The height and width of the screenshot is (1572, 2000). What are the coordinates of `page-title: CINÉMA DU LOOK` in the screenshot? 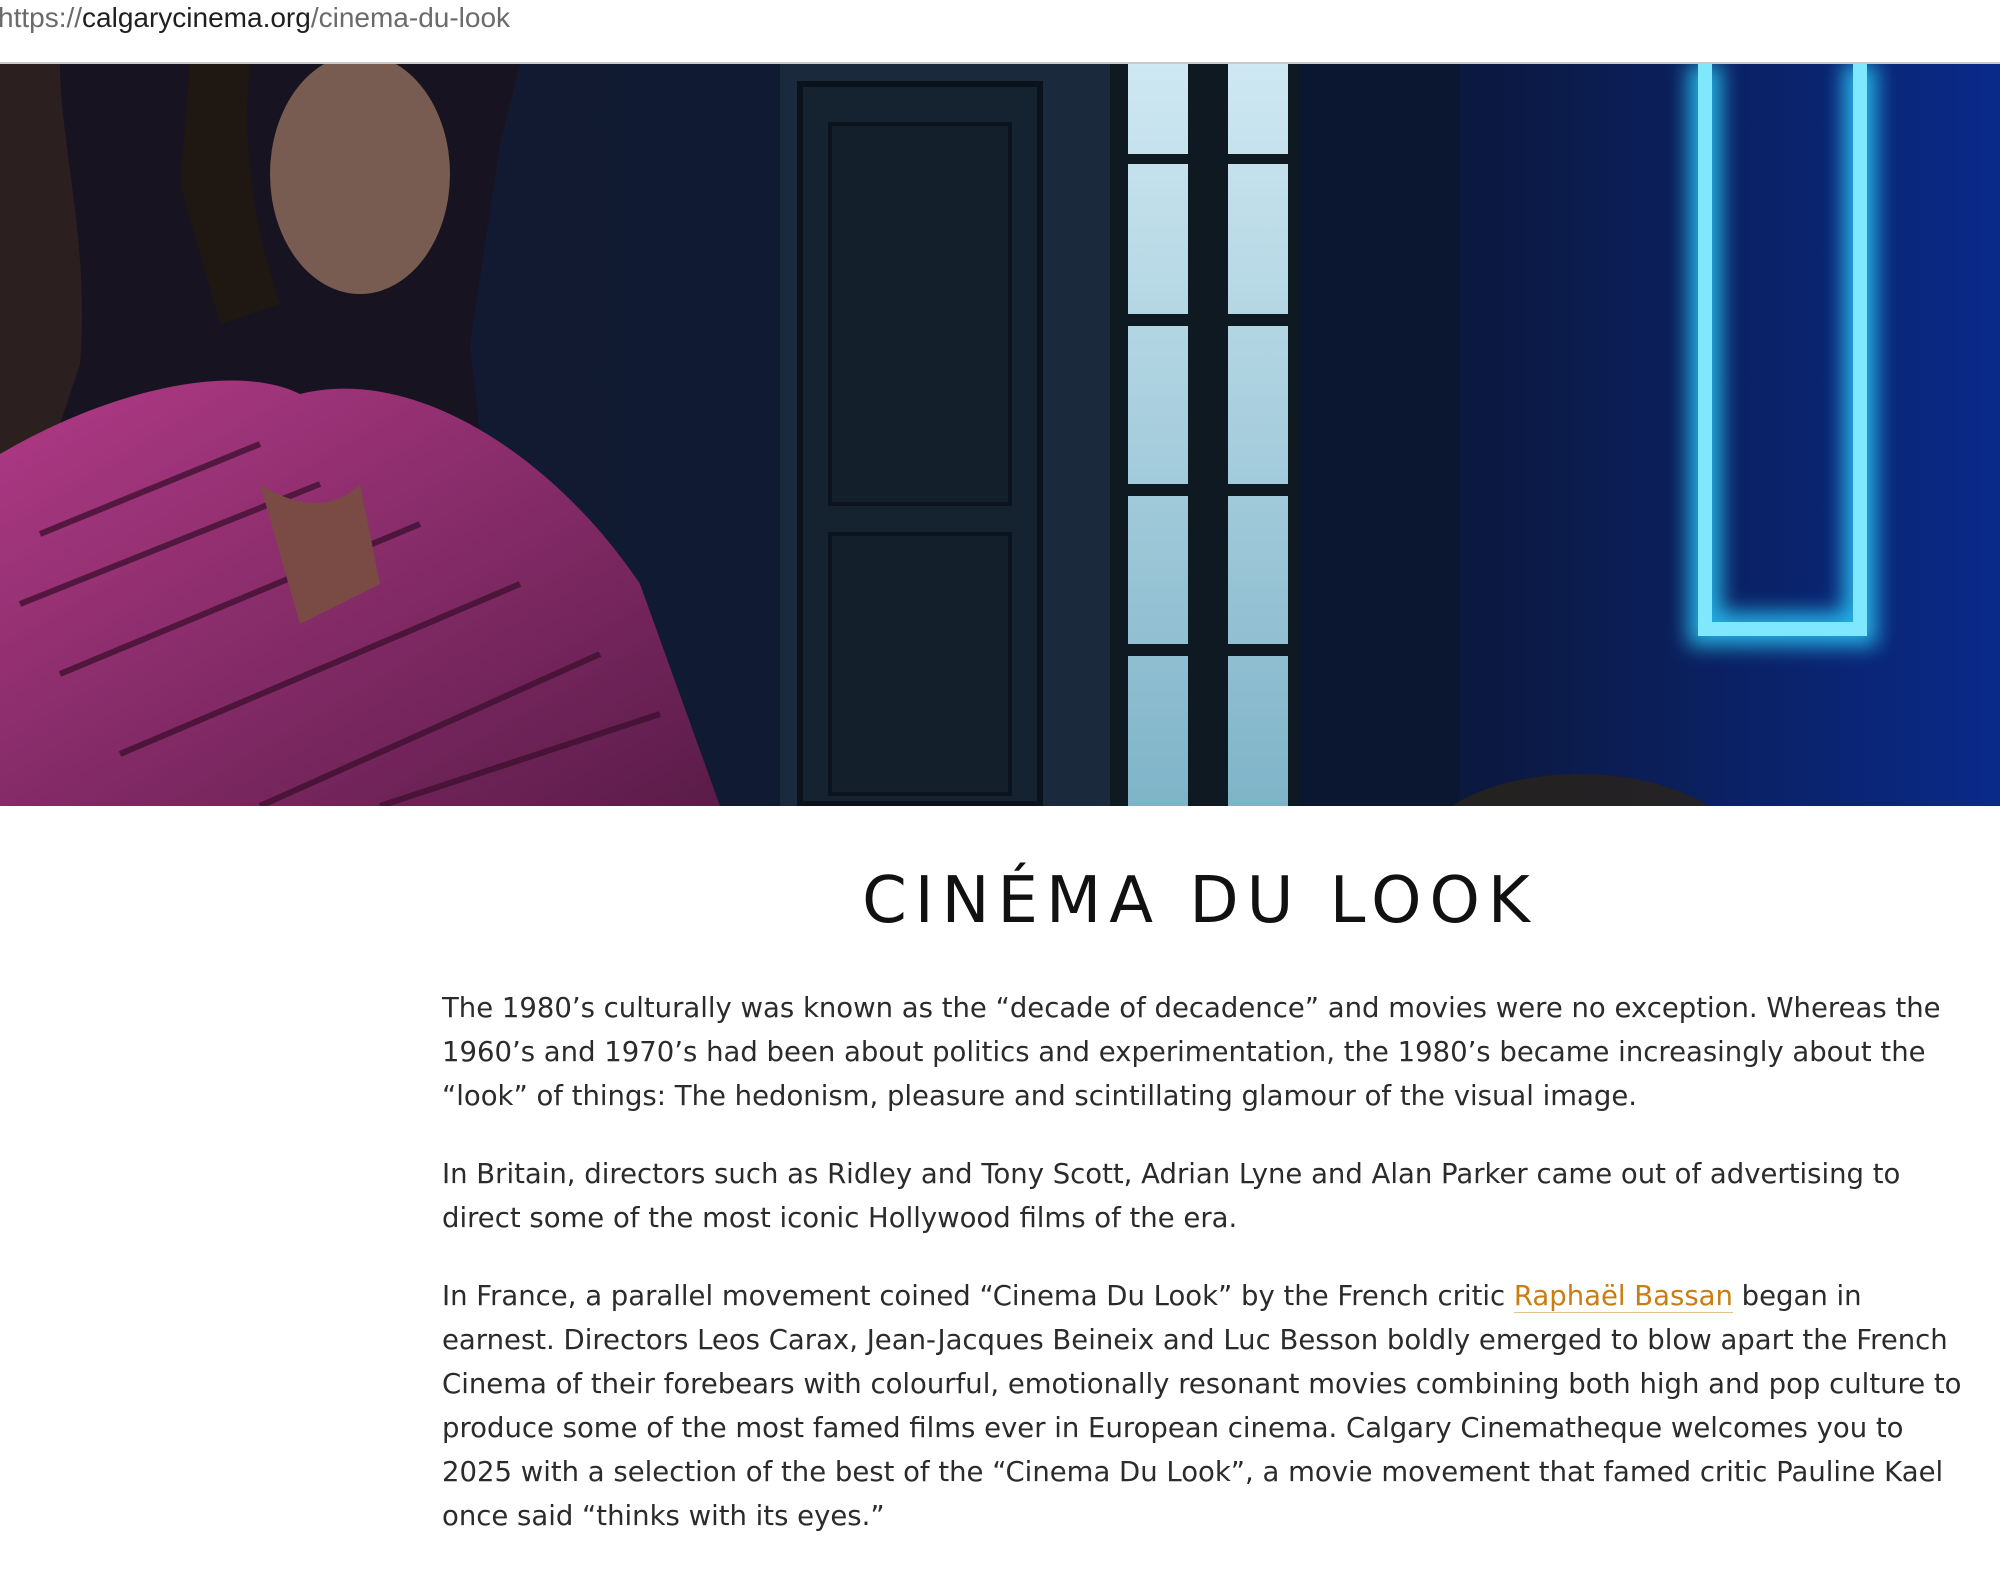 It's located at (1200, 901).